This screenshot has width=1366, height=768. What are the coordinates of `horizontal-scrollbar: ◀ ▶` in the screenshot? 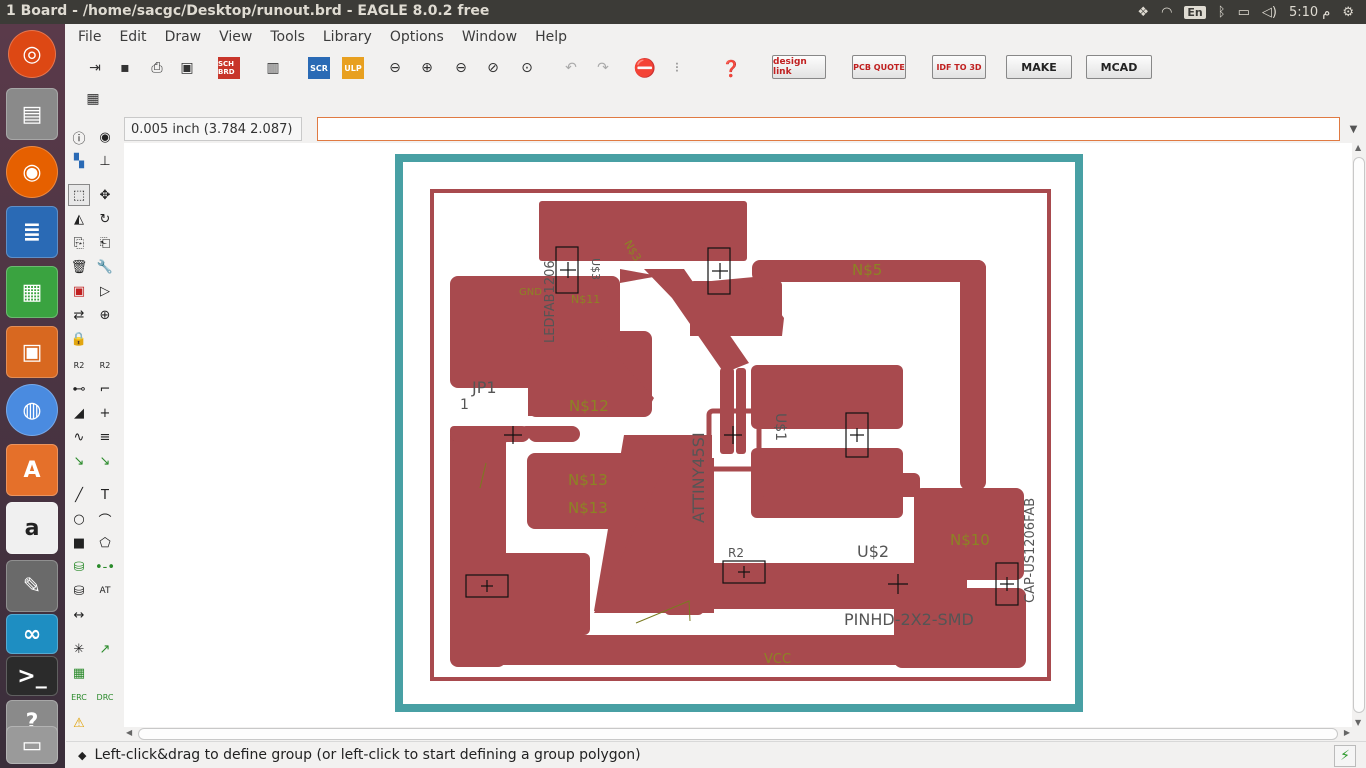 It's located at (738, 734).